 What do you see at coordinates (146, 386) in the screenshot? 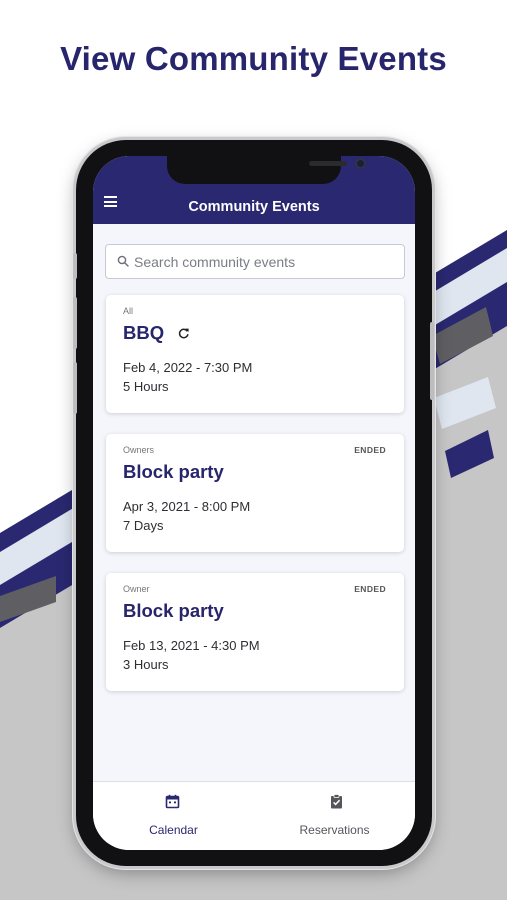
I see `event-duration: 5 Hours` at bounding box center [146, 386].